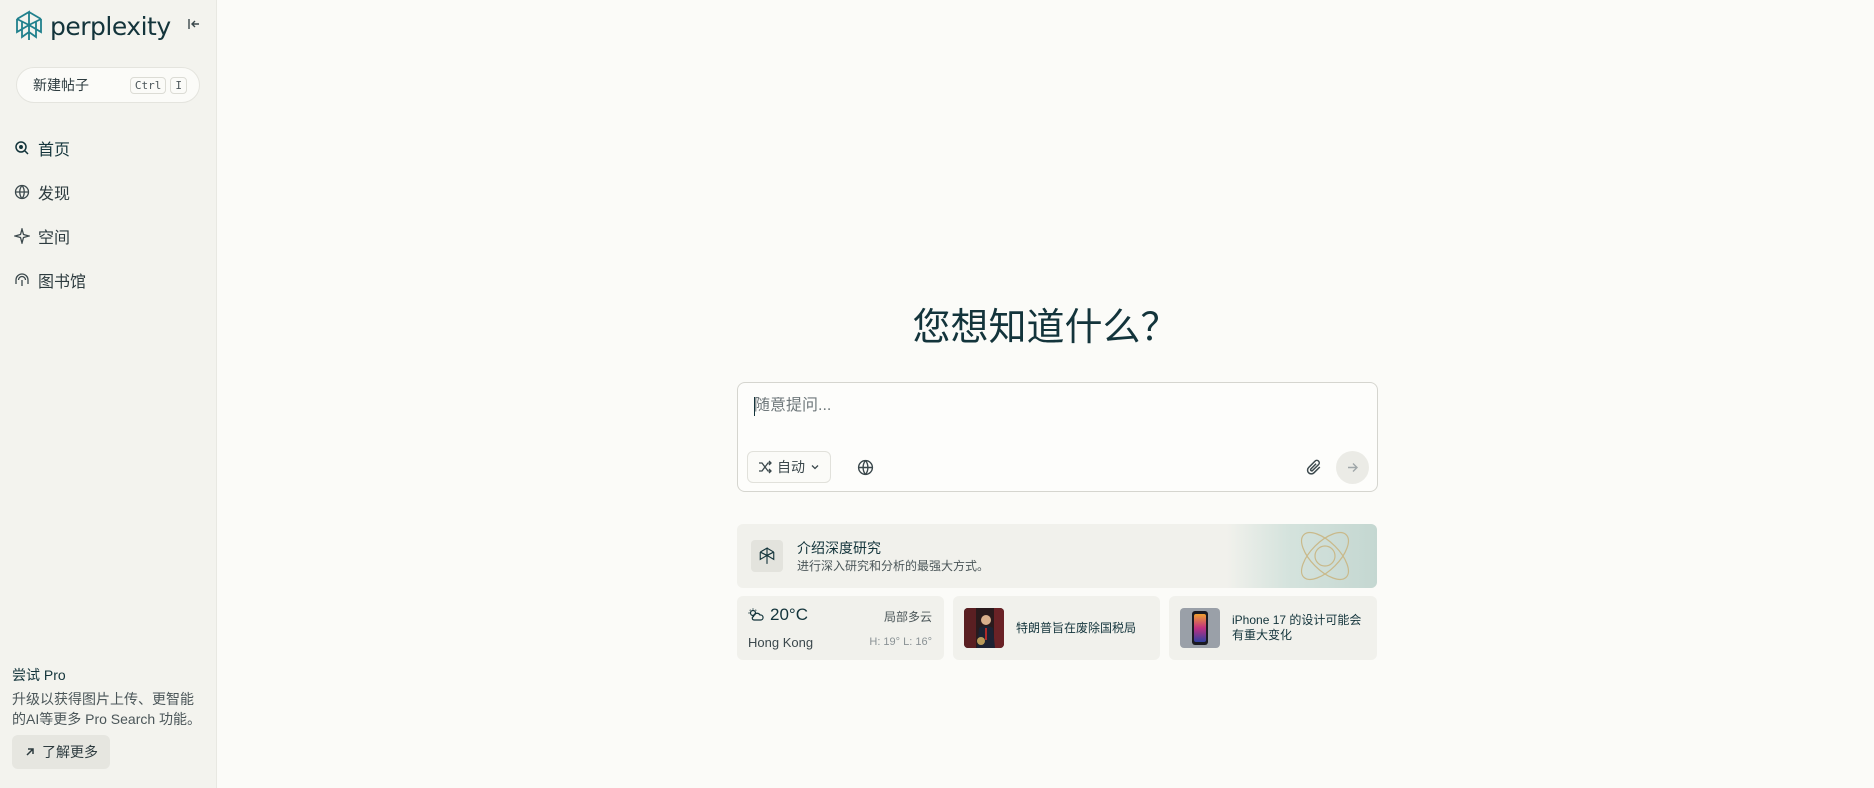  Describe the element at coordinates (54, 194) in the screenshot. I see `sidebar-item-label: 发现` at that location.